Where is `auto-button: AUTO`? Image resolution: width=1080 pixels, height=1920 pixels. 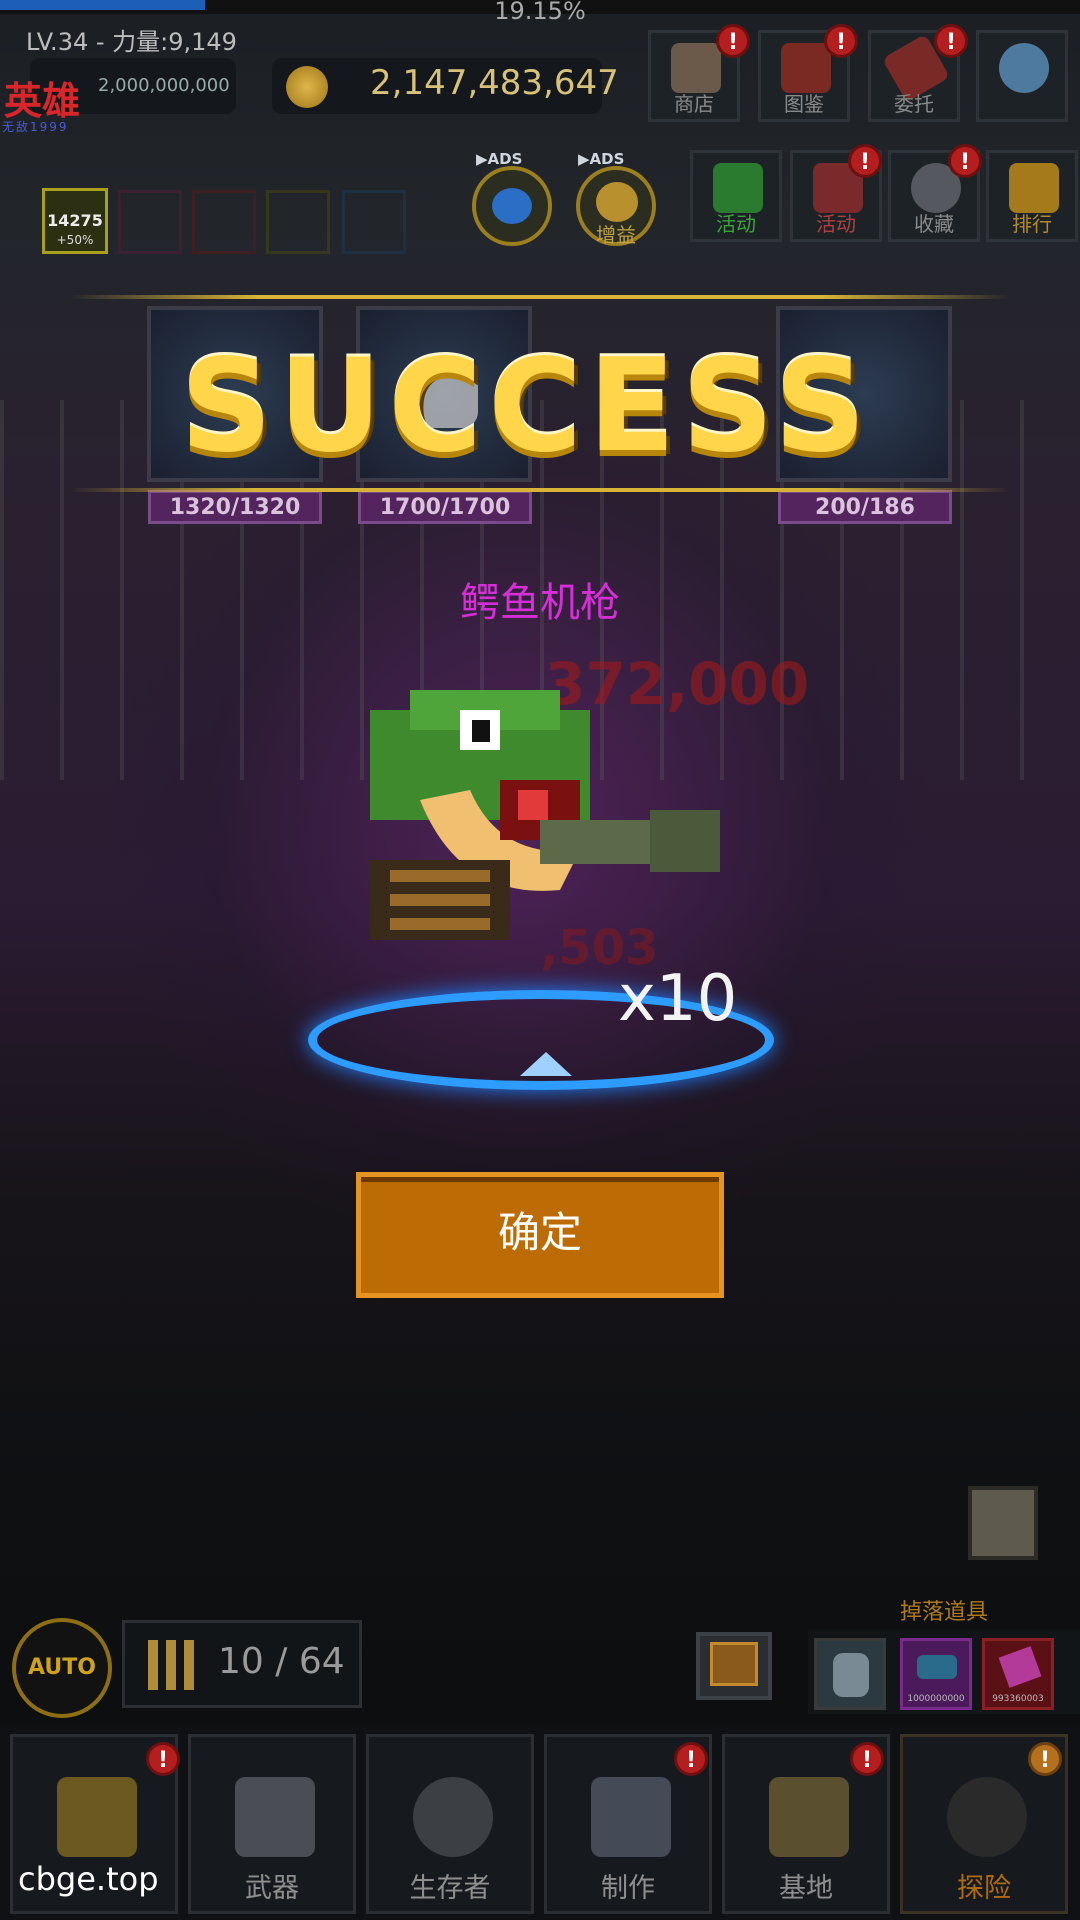 auto-button: AUTO is located at coordinates (62, 1668).